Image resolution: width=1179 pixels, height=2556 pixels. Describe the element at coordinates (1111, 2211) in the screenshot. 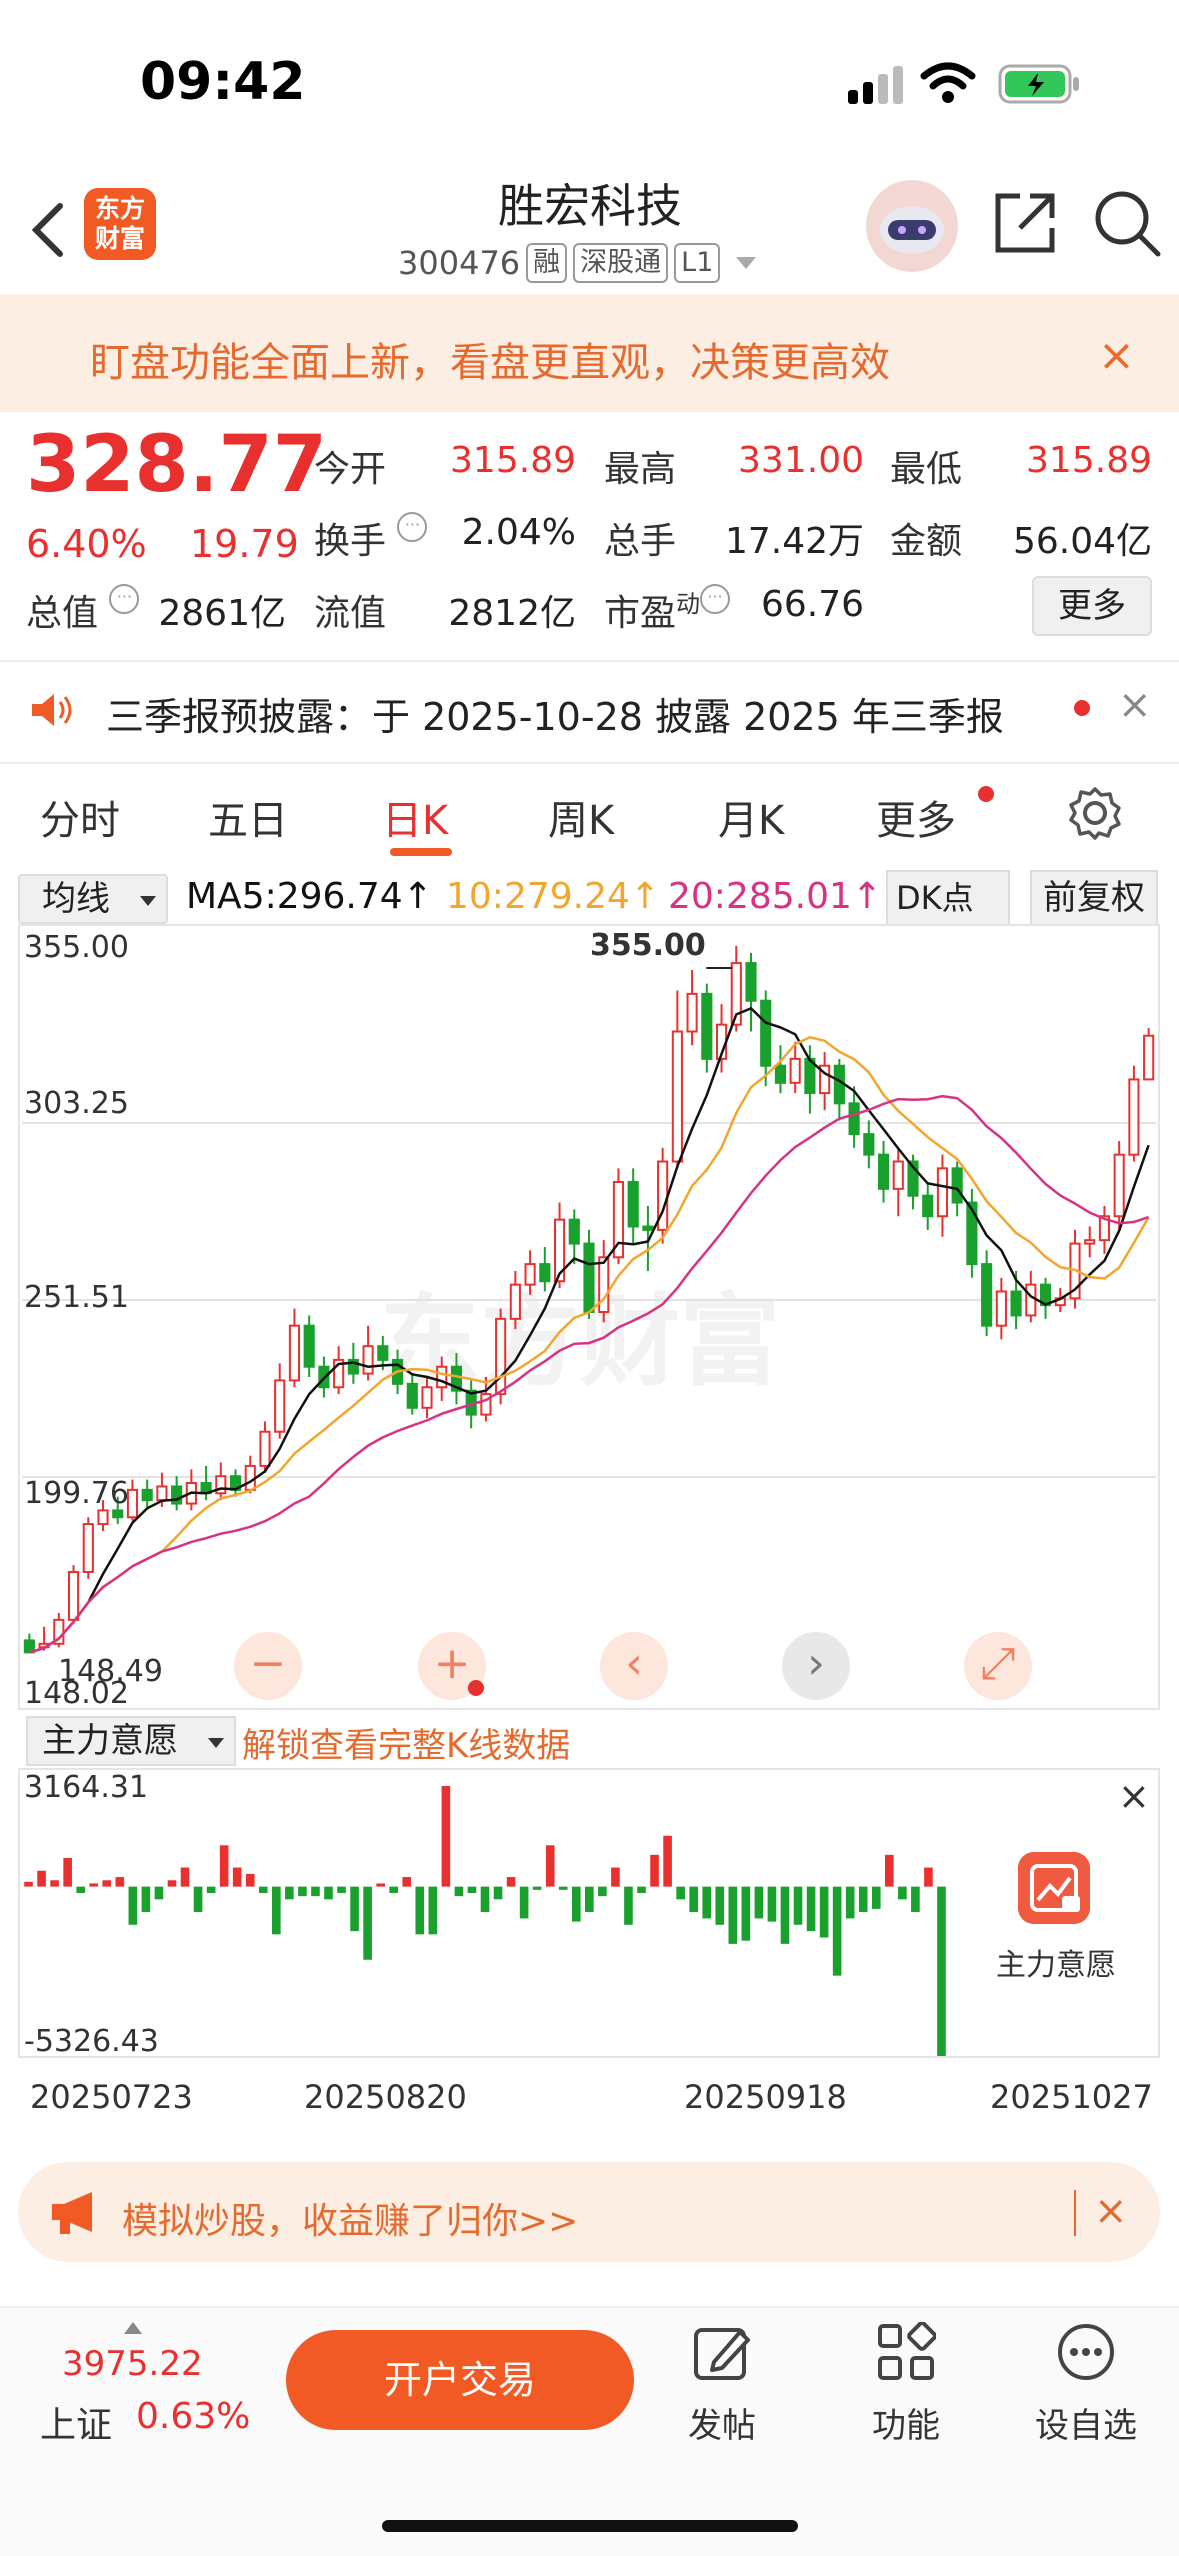

I see `promo-close-icon: ×` at that location.